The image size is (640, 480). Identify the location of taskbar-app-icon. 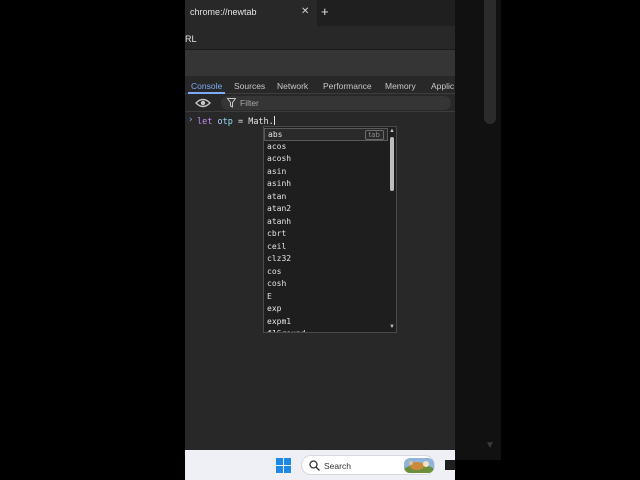
(450, 465).